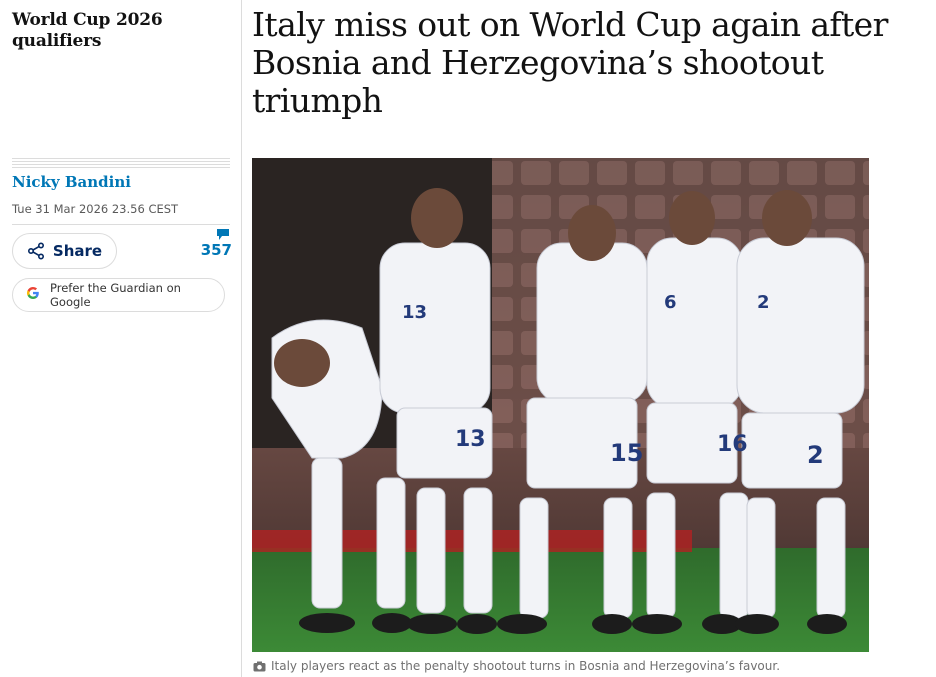 The height and width of the screenshot is (677, 936). Describe the element at coordinates (121, 164) in the screenshot. I see `meta-rule` at that location.